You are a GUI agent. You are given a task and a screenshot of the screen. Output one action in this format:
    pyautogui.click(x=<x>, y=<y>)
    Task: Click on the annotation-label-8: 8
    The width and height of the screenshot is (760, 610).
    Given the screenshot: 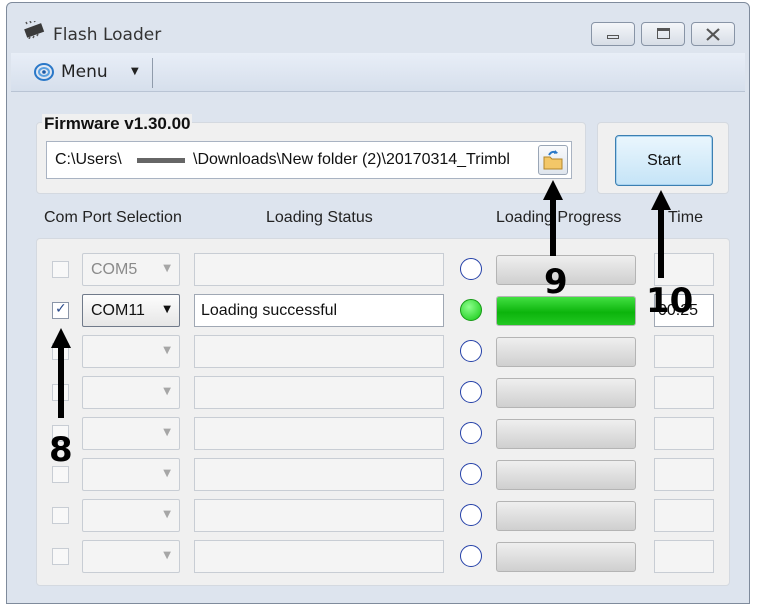 What is the action you would take?
    pyautogui.click(x=61, y=450)
    